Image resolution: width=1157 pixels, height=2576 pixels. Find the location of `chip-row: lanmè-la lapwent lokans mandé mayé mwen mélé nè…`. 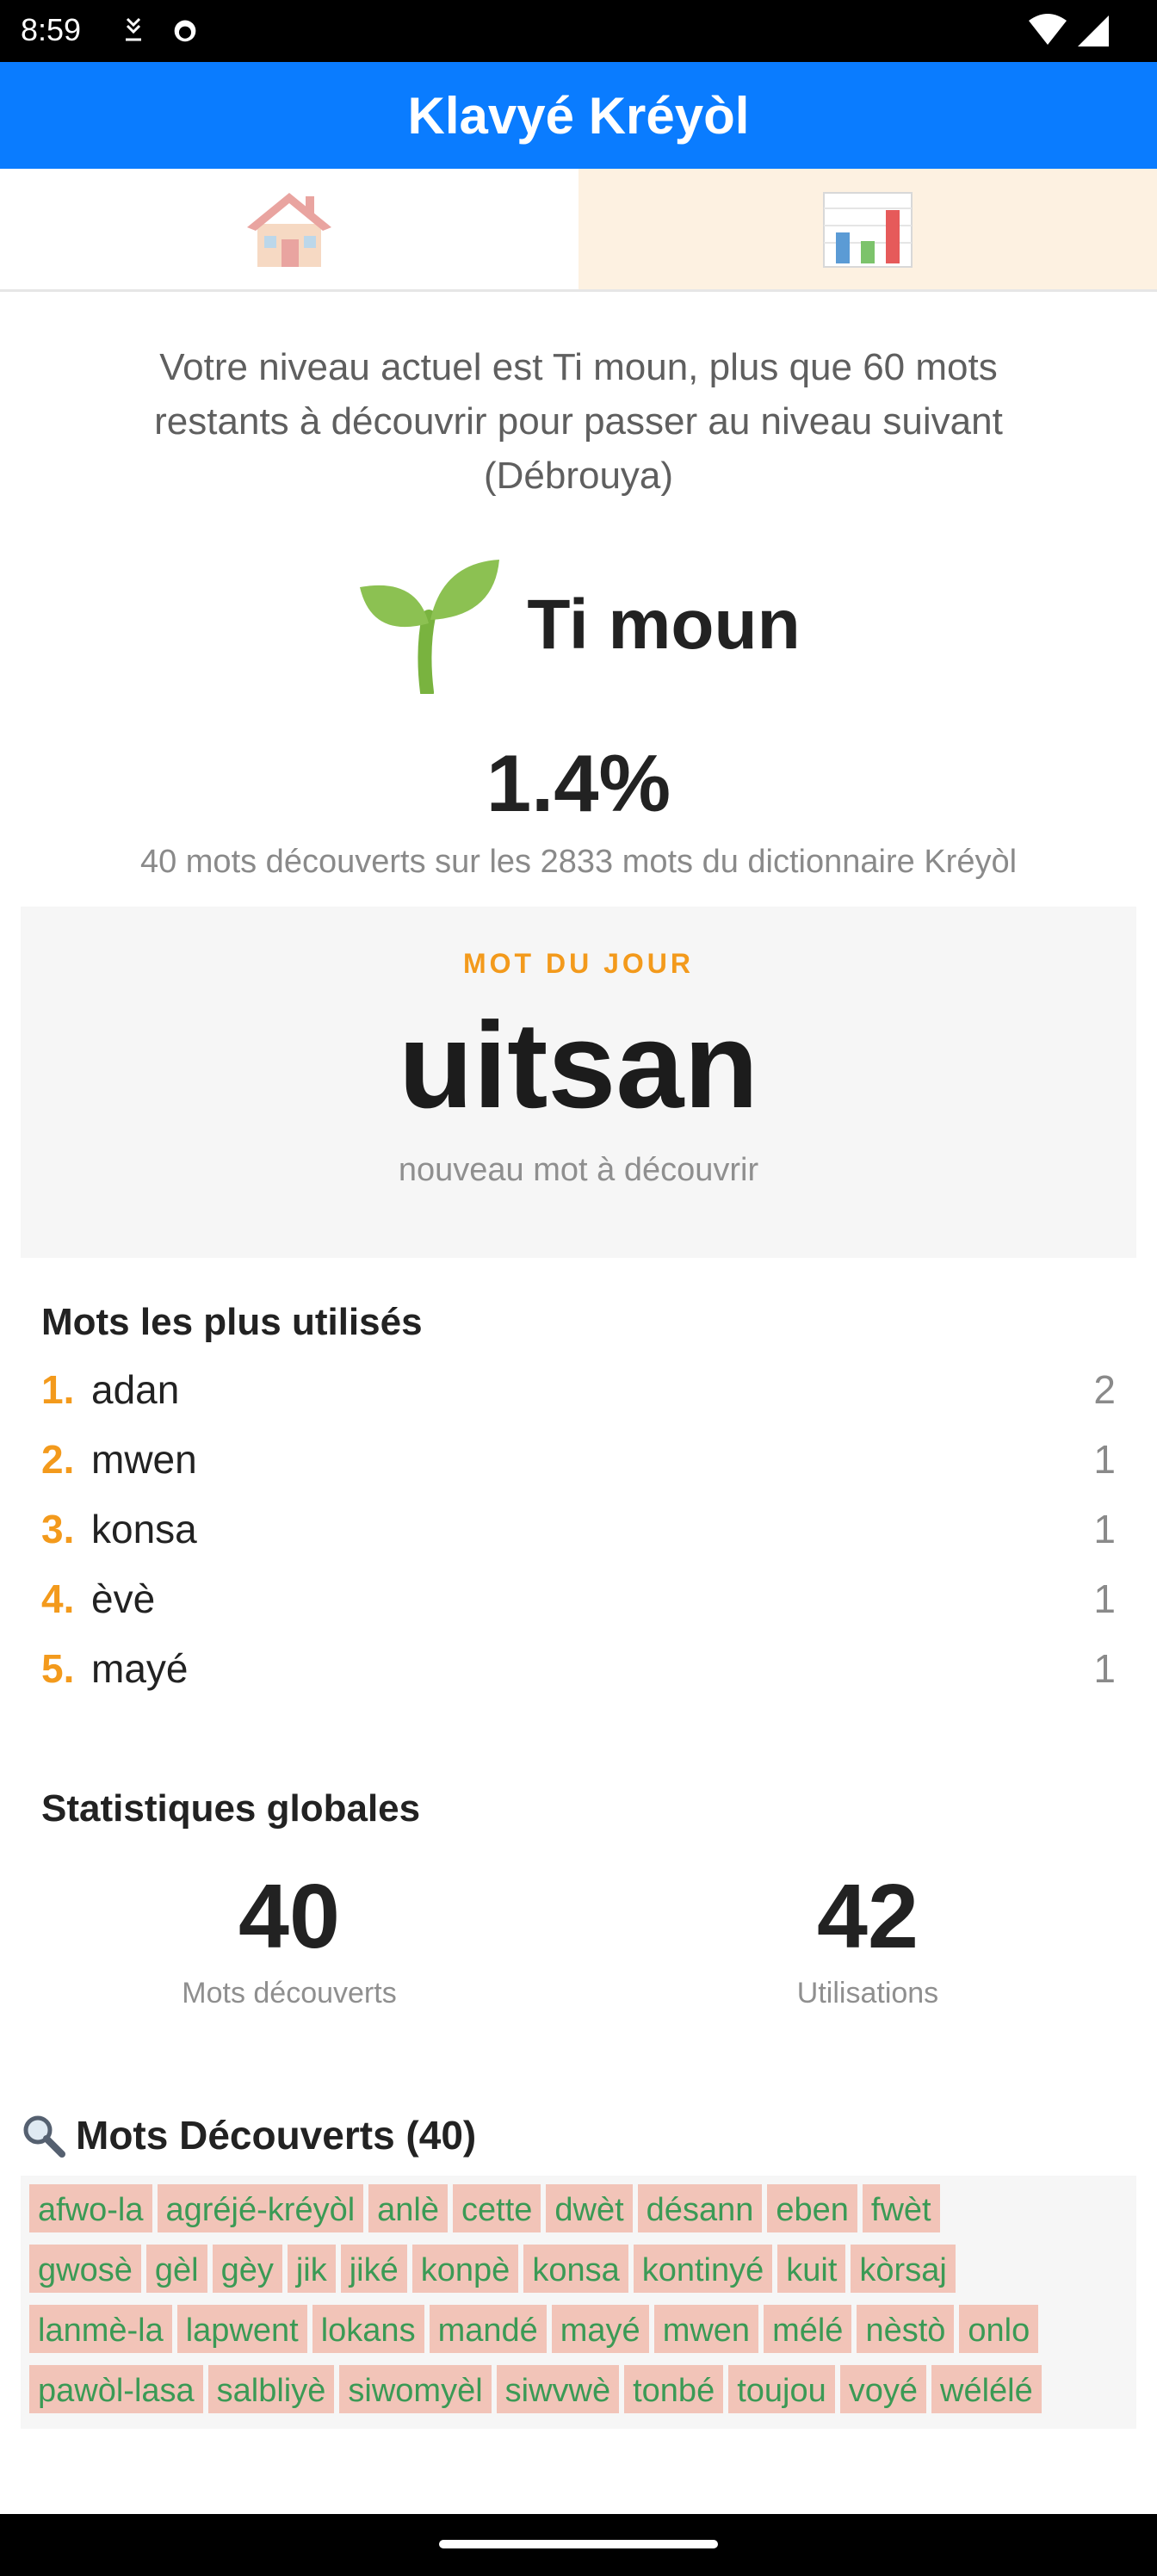

chip-row: lanmè-la lapwent lokans mandé mayé mwen mélé nè… is located at coordinates (579, 2329).